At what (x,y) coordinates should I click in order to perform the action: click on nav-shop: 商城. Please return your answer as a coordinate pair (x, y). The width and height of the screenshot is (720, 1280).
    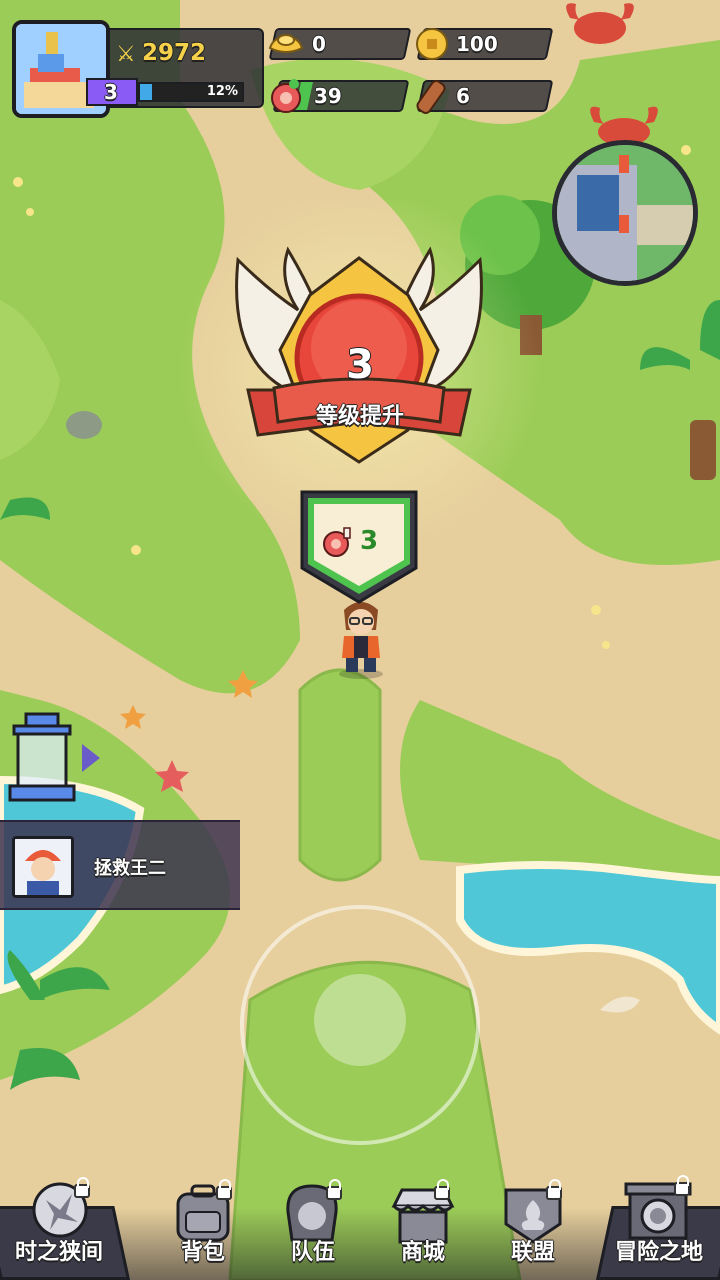
    Looking at the image, I should click on (423, 1229).